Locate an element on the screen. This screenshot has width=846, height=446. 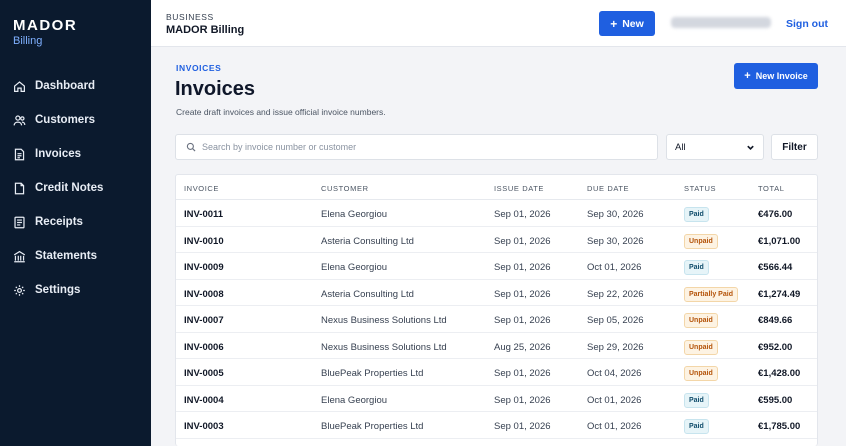
breadcrumb: INVOICES is located at coordinates (199, 68).